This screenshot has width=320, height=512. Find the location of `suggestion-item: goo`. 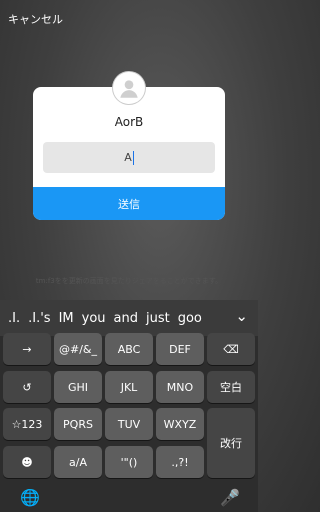

suggestion-item: goo is located at coordinates (190, 318).